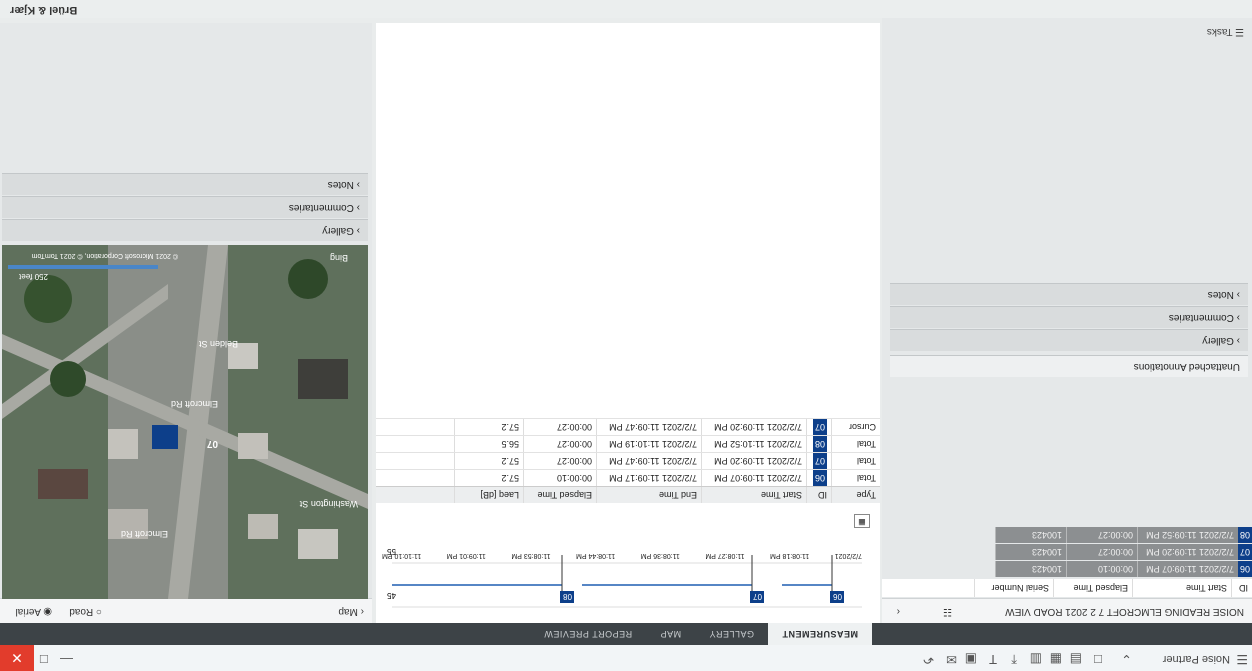 This screenshot has height=671, width=1252. Describe the element at coordinates (218, 344) in the screenshot. I see `street-label: Belden St` at that location.